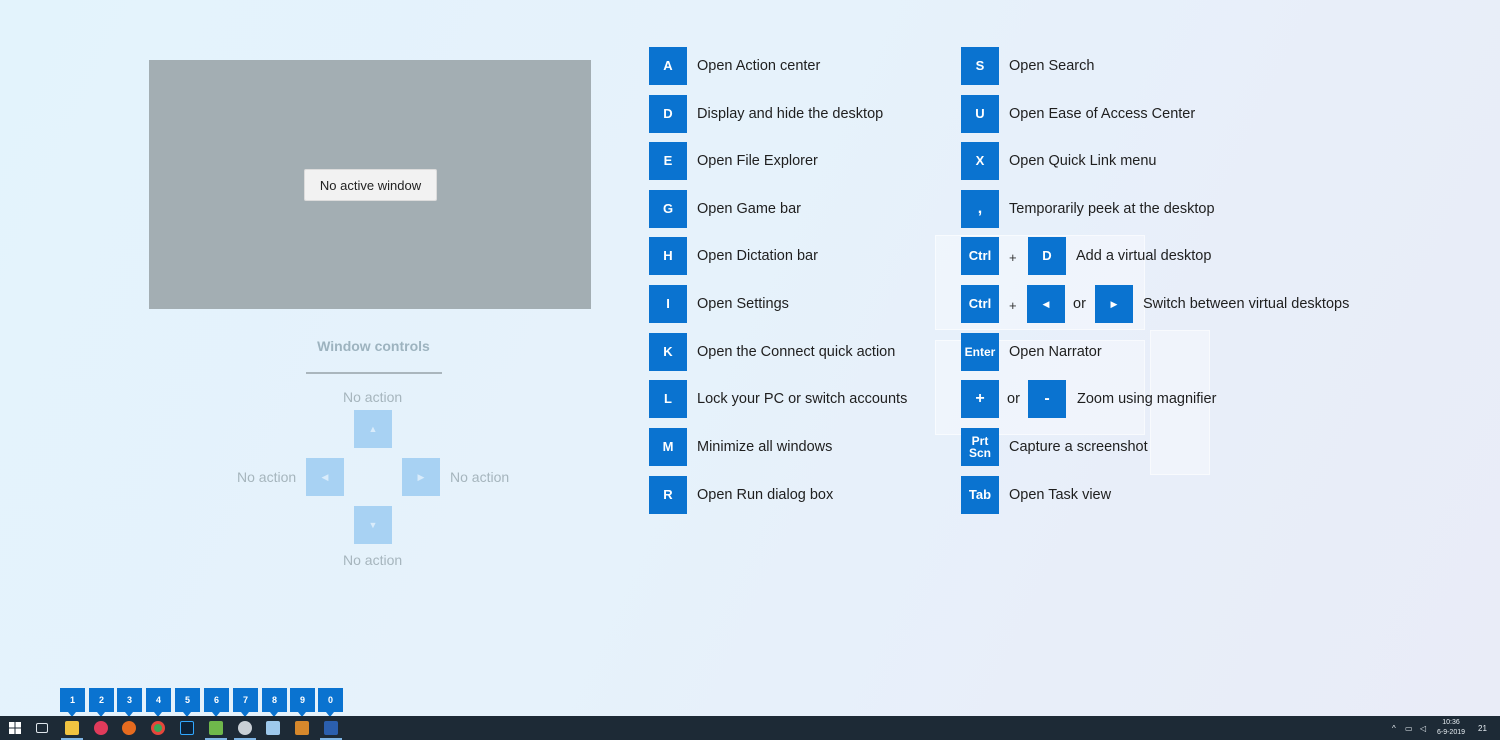  Describe the element at coordinates (373, 560) in the screenshot. I see `down-action-label: No action` at that location.